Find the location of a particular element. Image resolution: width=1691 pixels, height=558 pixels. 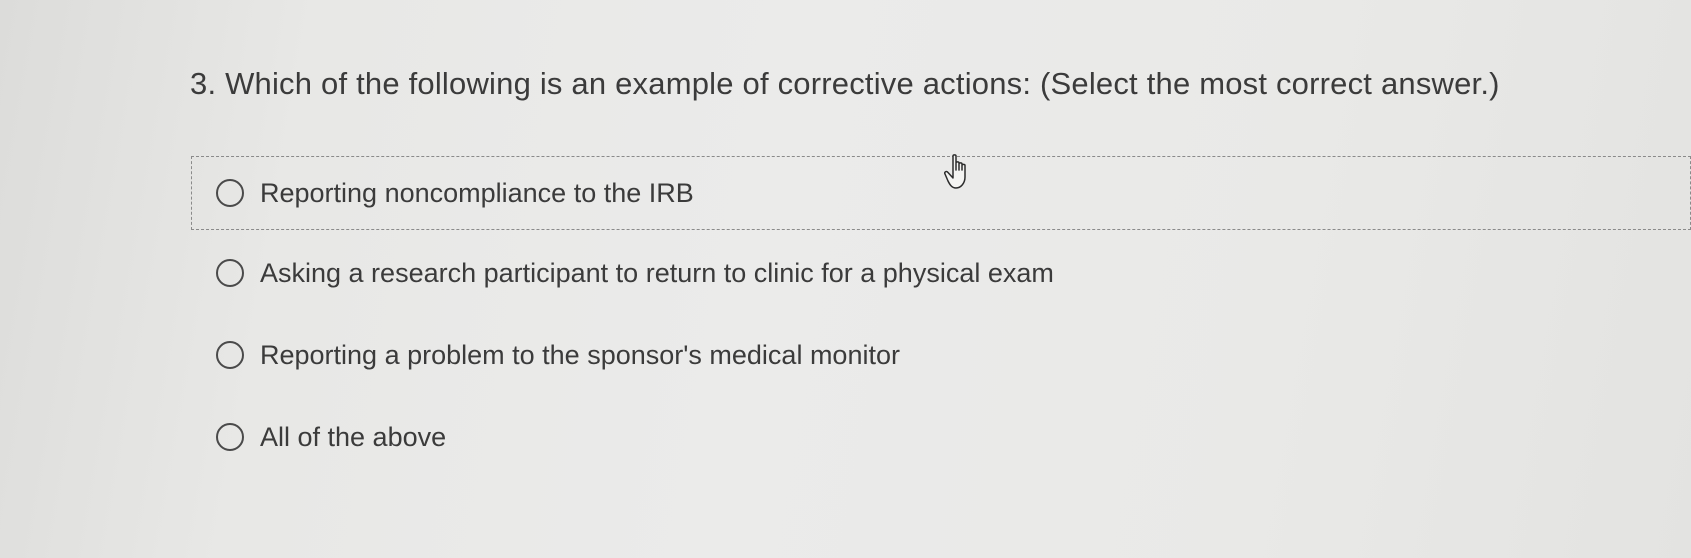

option-all-of-the-above: All of the above is located at coordinates (318, 437).